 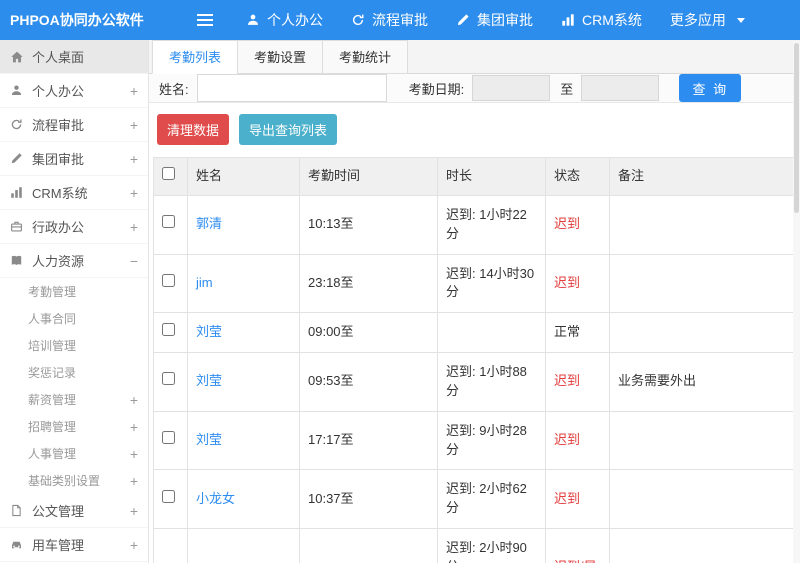 What do you see at coordinates (74, 480) in the screenshot?
I see `sidebar-subitem-base-category-settings: 基础类别设置 +` at bounding box center [74, 480].